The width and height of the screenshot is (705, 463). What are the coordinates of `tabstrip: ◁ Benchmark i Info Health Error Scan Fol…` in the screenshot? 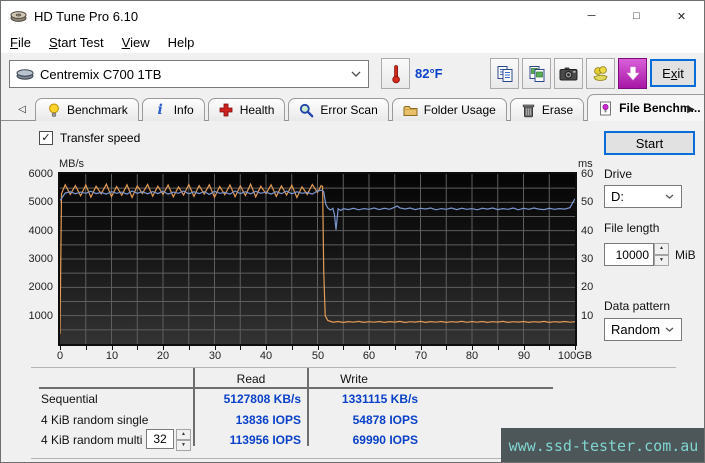 It's located at (352, 107).